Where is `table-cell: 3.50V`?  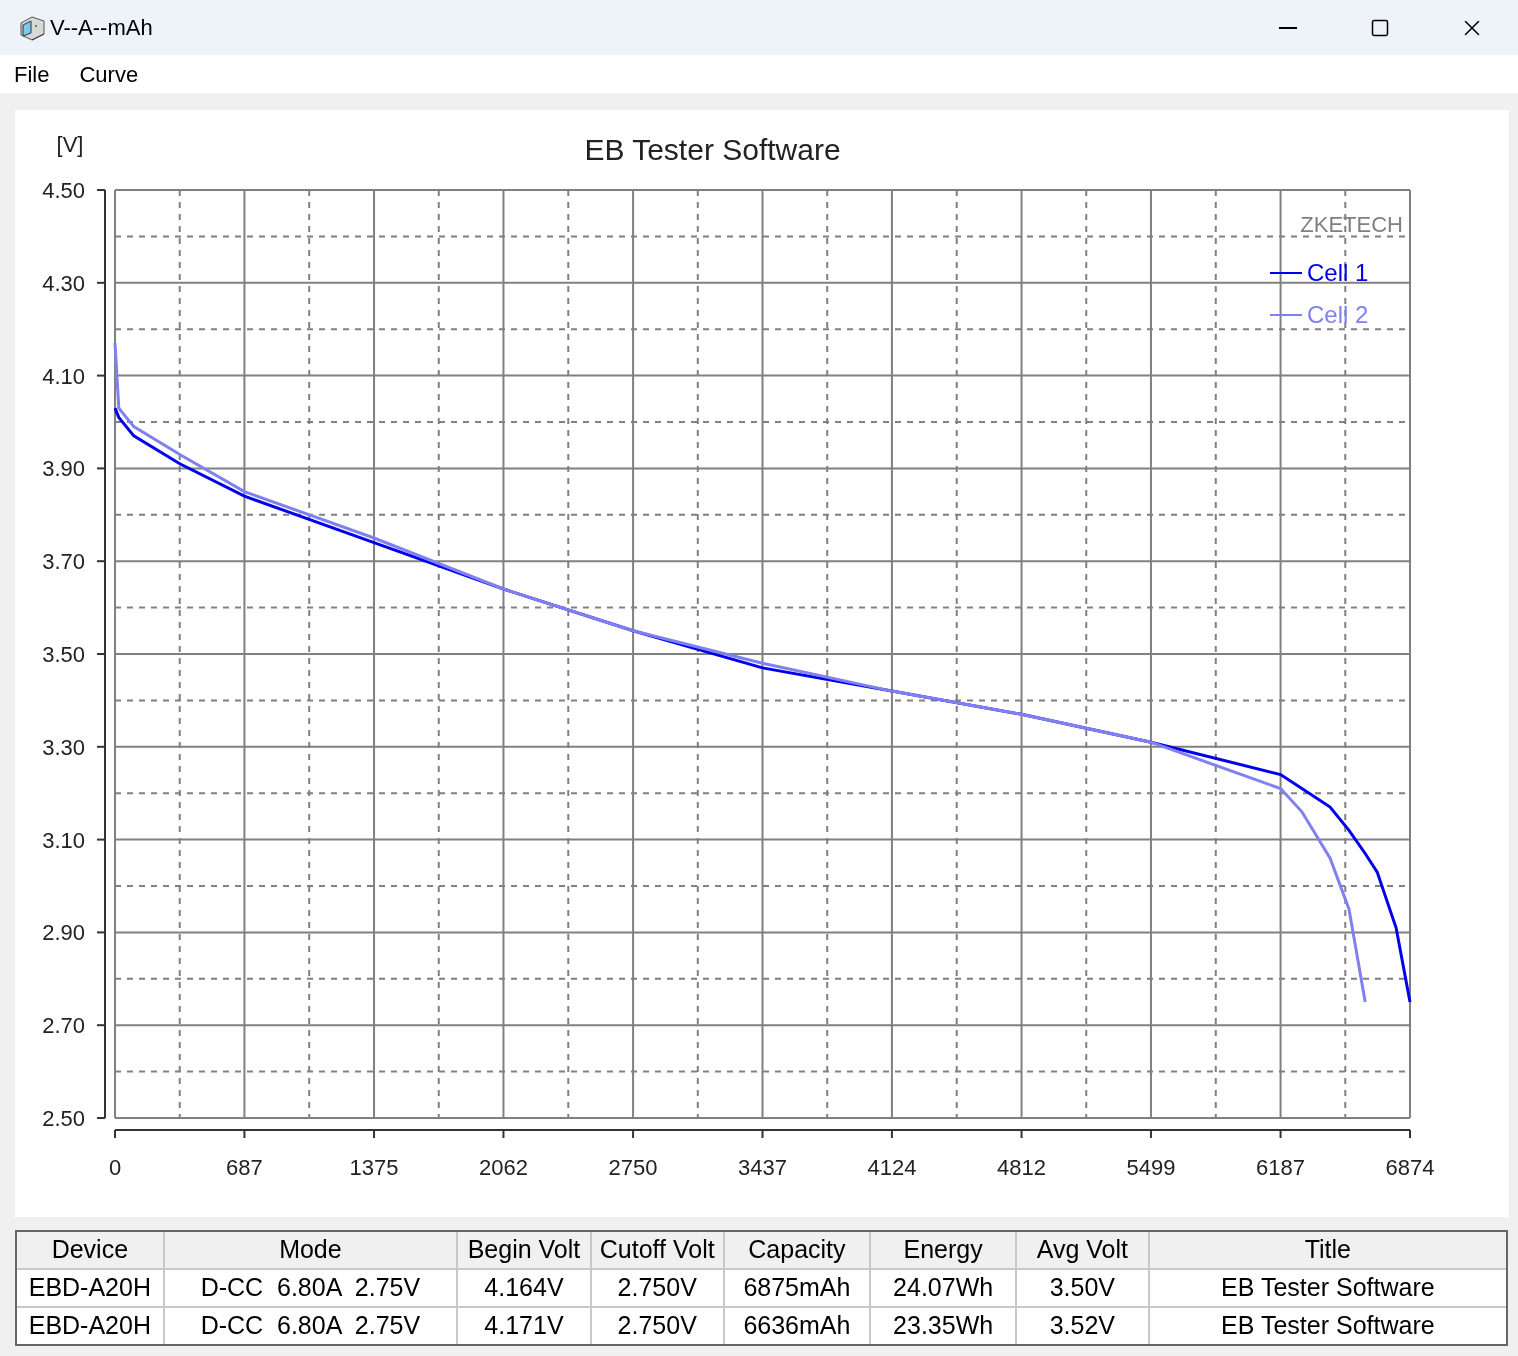
table-cell: 3.50V is located at coordinates (1081, 1288).